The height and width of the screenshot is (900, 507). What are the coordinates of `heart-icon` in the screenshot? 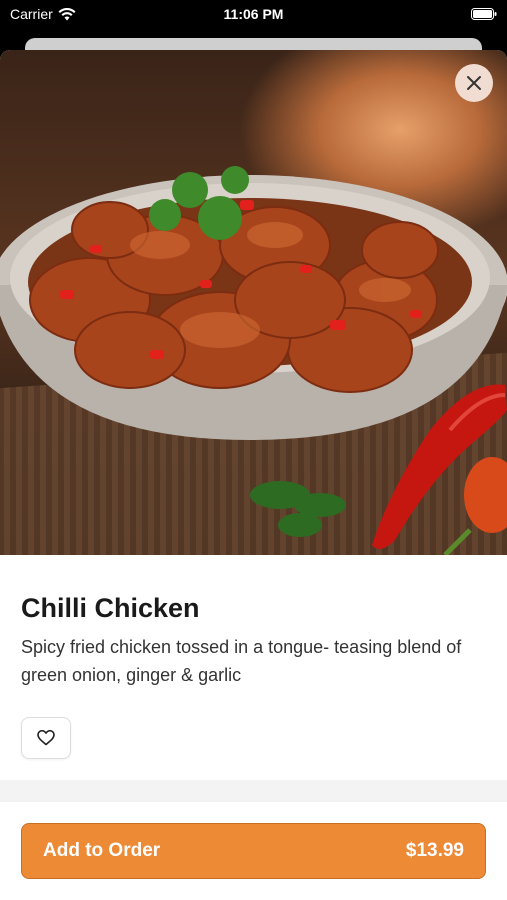 It's located at (46, 738).